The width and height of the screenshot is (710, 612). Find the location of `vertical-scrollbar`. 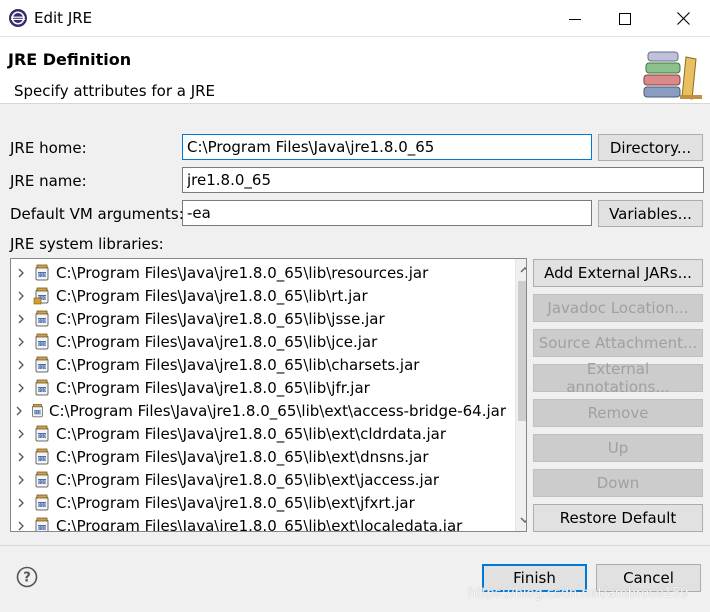

vertical-scrollbar is located at coordinates (520, 395).